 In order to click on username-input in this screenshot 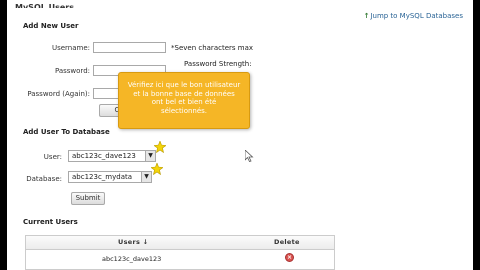, I will do `click(129, 47)`.